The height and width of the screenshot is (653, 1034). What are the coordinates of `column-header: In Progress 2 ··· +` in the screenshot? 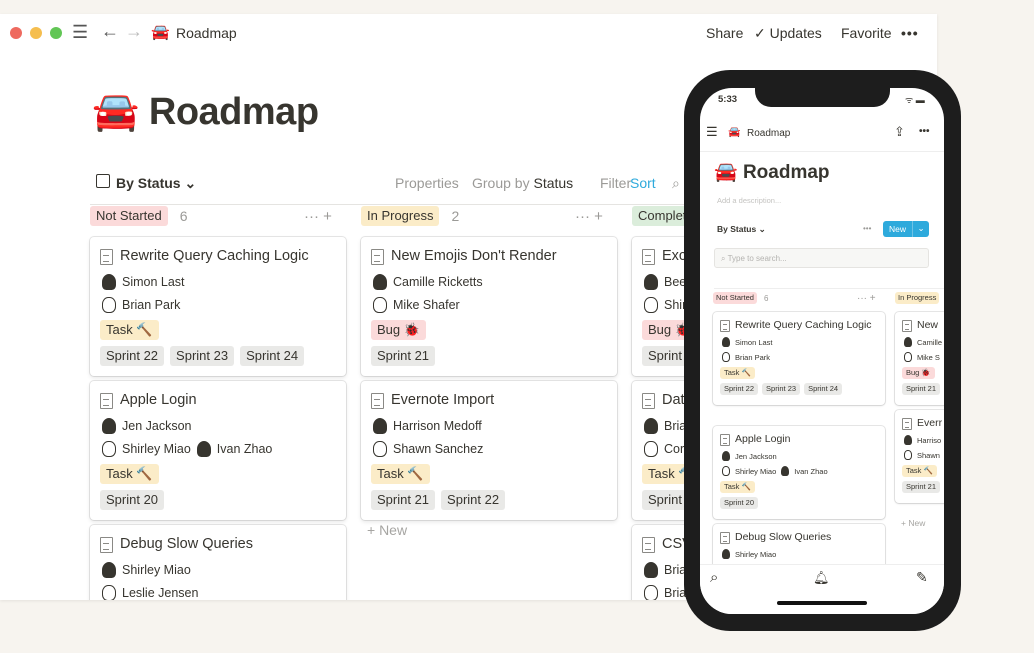 It's located at (482, 216).